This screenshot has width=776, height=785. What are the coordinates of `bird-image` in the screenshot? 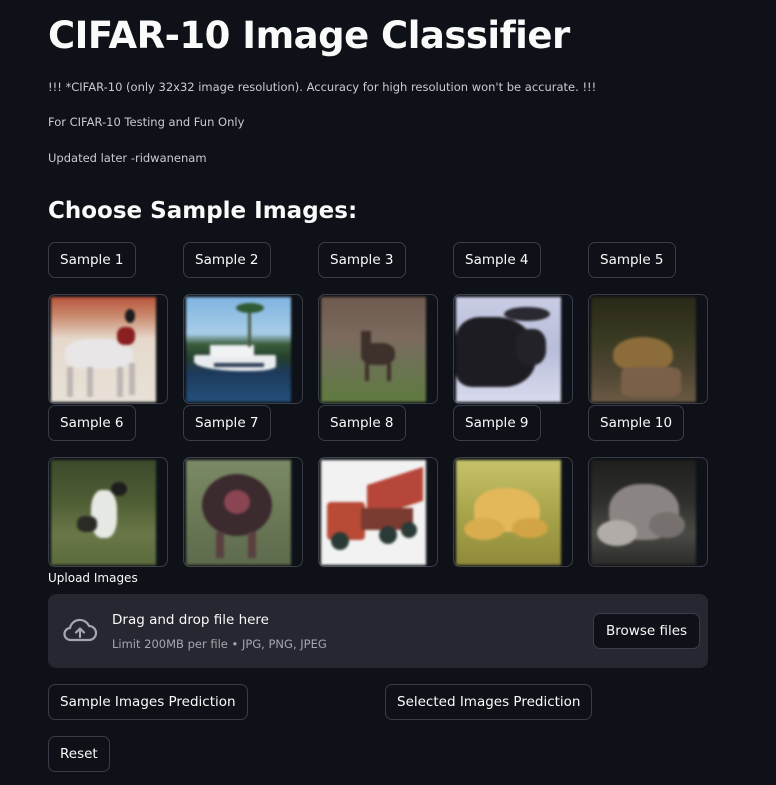 It's located at (103, 512).